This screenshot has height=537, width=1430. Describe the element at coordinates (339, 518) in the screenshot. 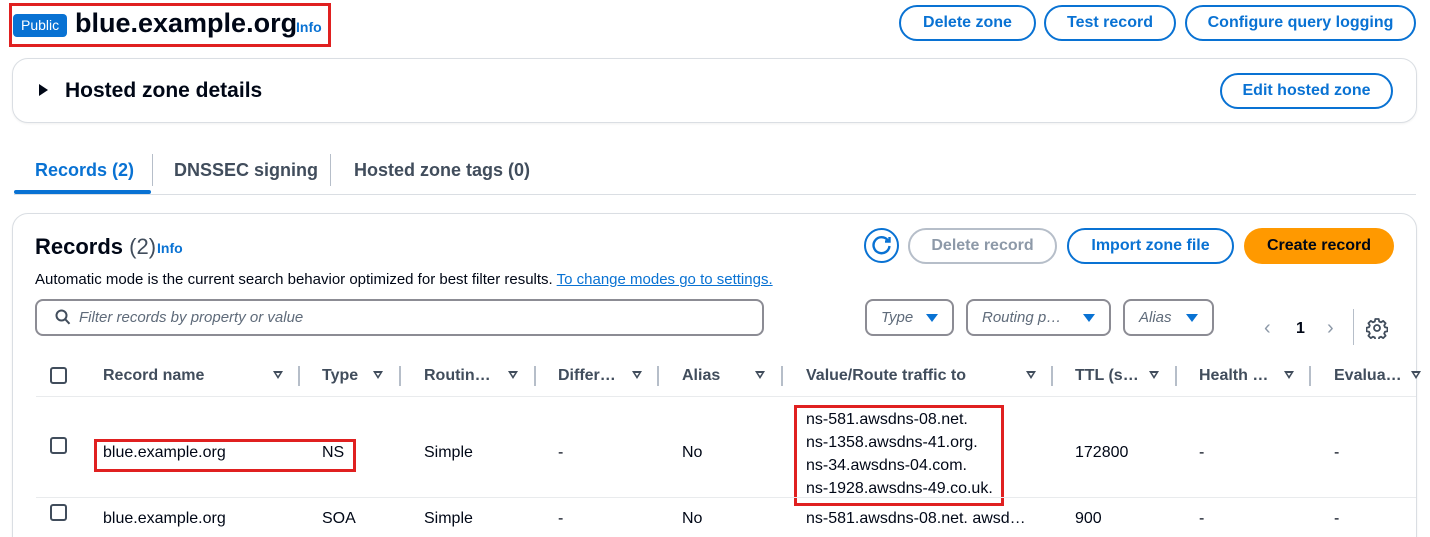

I see `type-cell: SOA` at that location.